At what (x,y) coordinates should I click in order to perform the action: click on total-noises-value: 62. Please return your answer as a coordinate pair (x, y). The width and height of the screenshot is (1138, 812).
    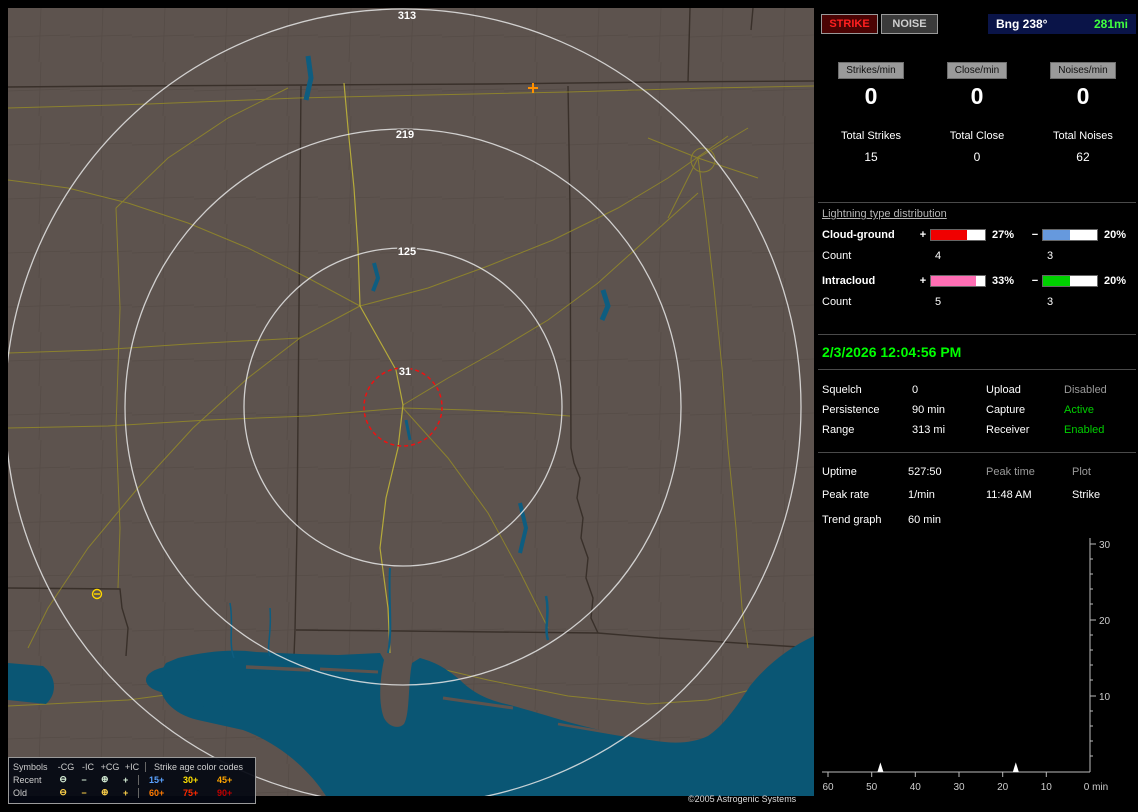
    Looking at the image, I should click on (1083, 157).